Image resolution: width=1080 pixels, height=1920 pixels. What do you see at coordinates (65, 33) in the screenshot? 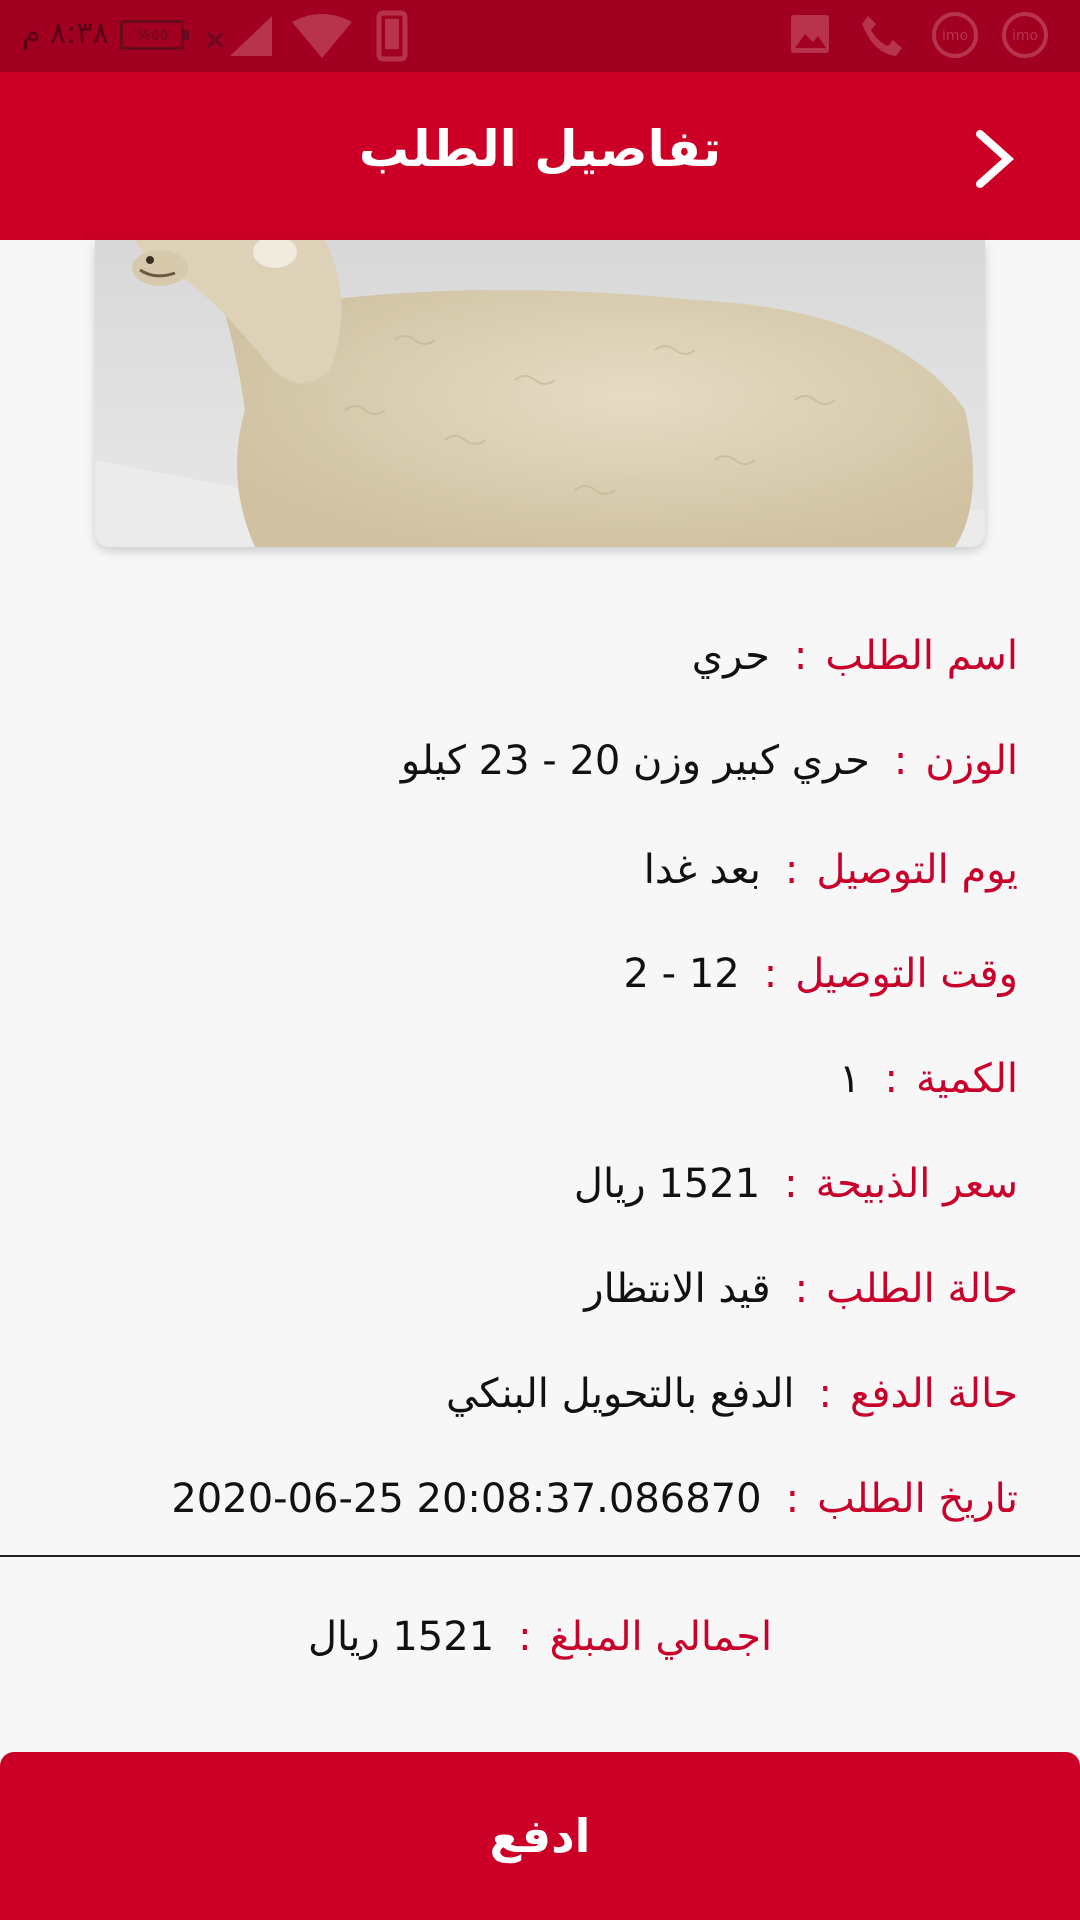
I see `status-time: ٨:٣٨ م` at bounding box center [65, 33].